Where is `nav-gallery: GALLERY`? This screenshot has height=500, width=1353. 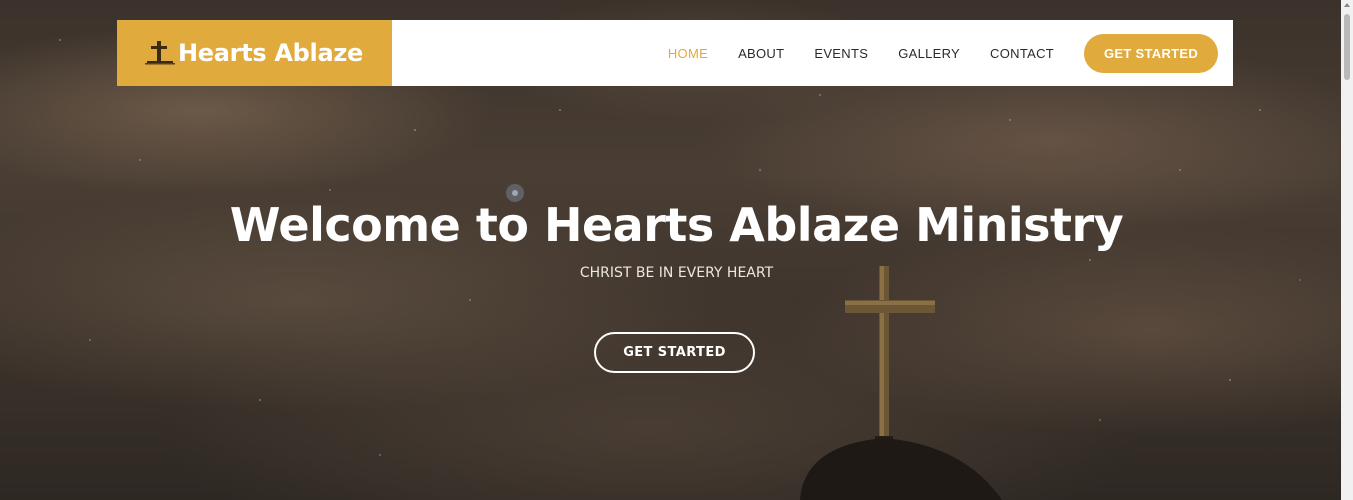
nav-gallery: GALLERY is located at coordinates (929, 53).